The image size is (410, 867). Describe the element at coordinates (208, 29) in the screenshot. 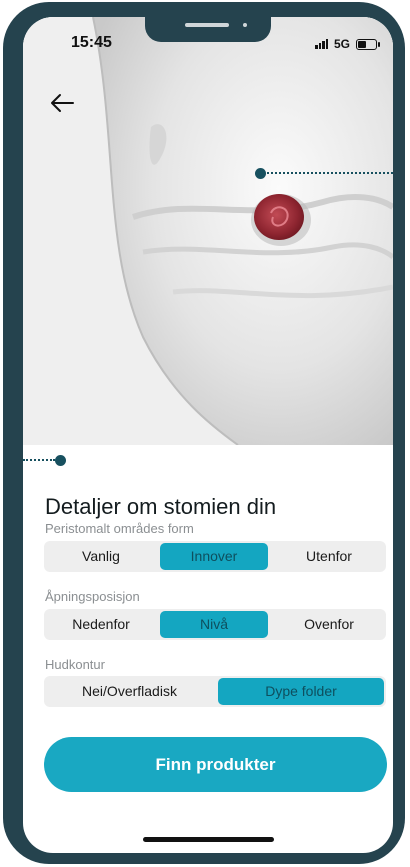

I see `phone-notch` at that location.